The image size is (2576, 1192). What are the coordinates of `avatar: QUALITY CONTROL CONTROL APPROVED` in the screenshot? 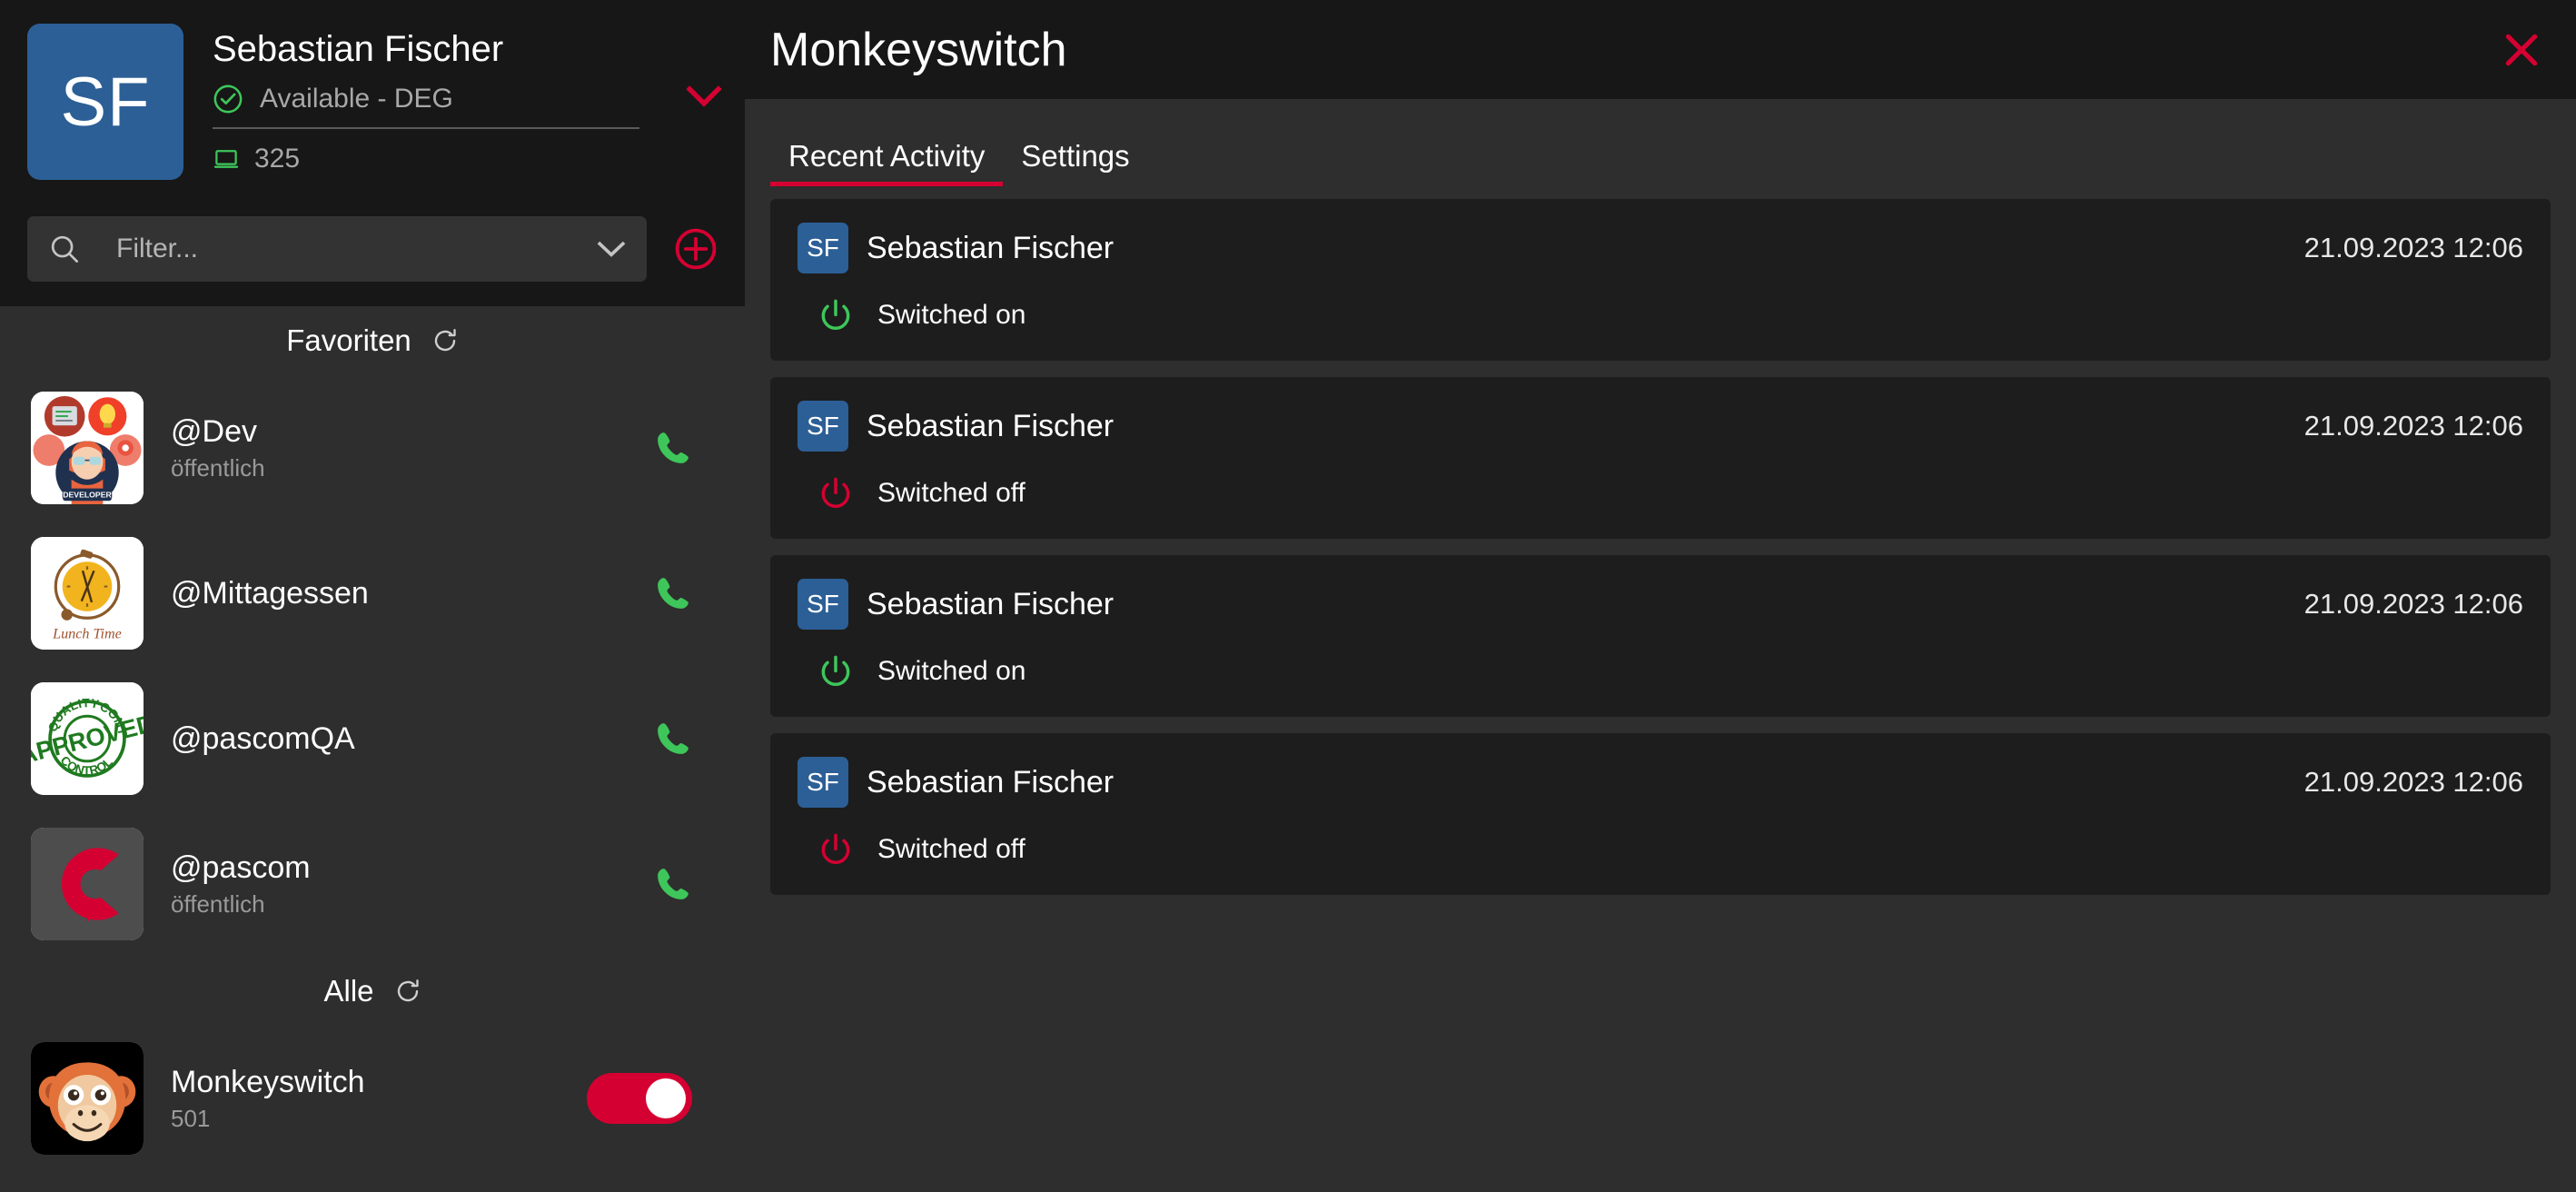 It's located at (87, 738).